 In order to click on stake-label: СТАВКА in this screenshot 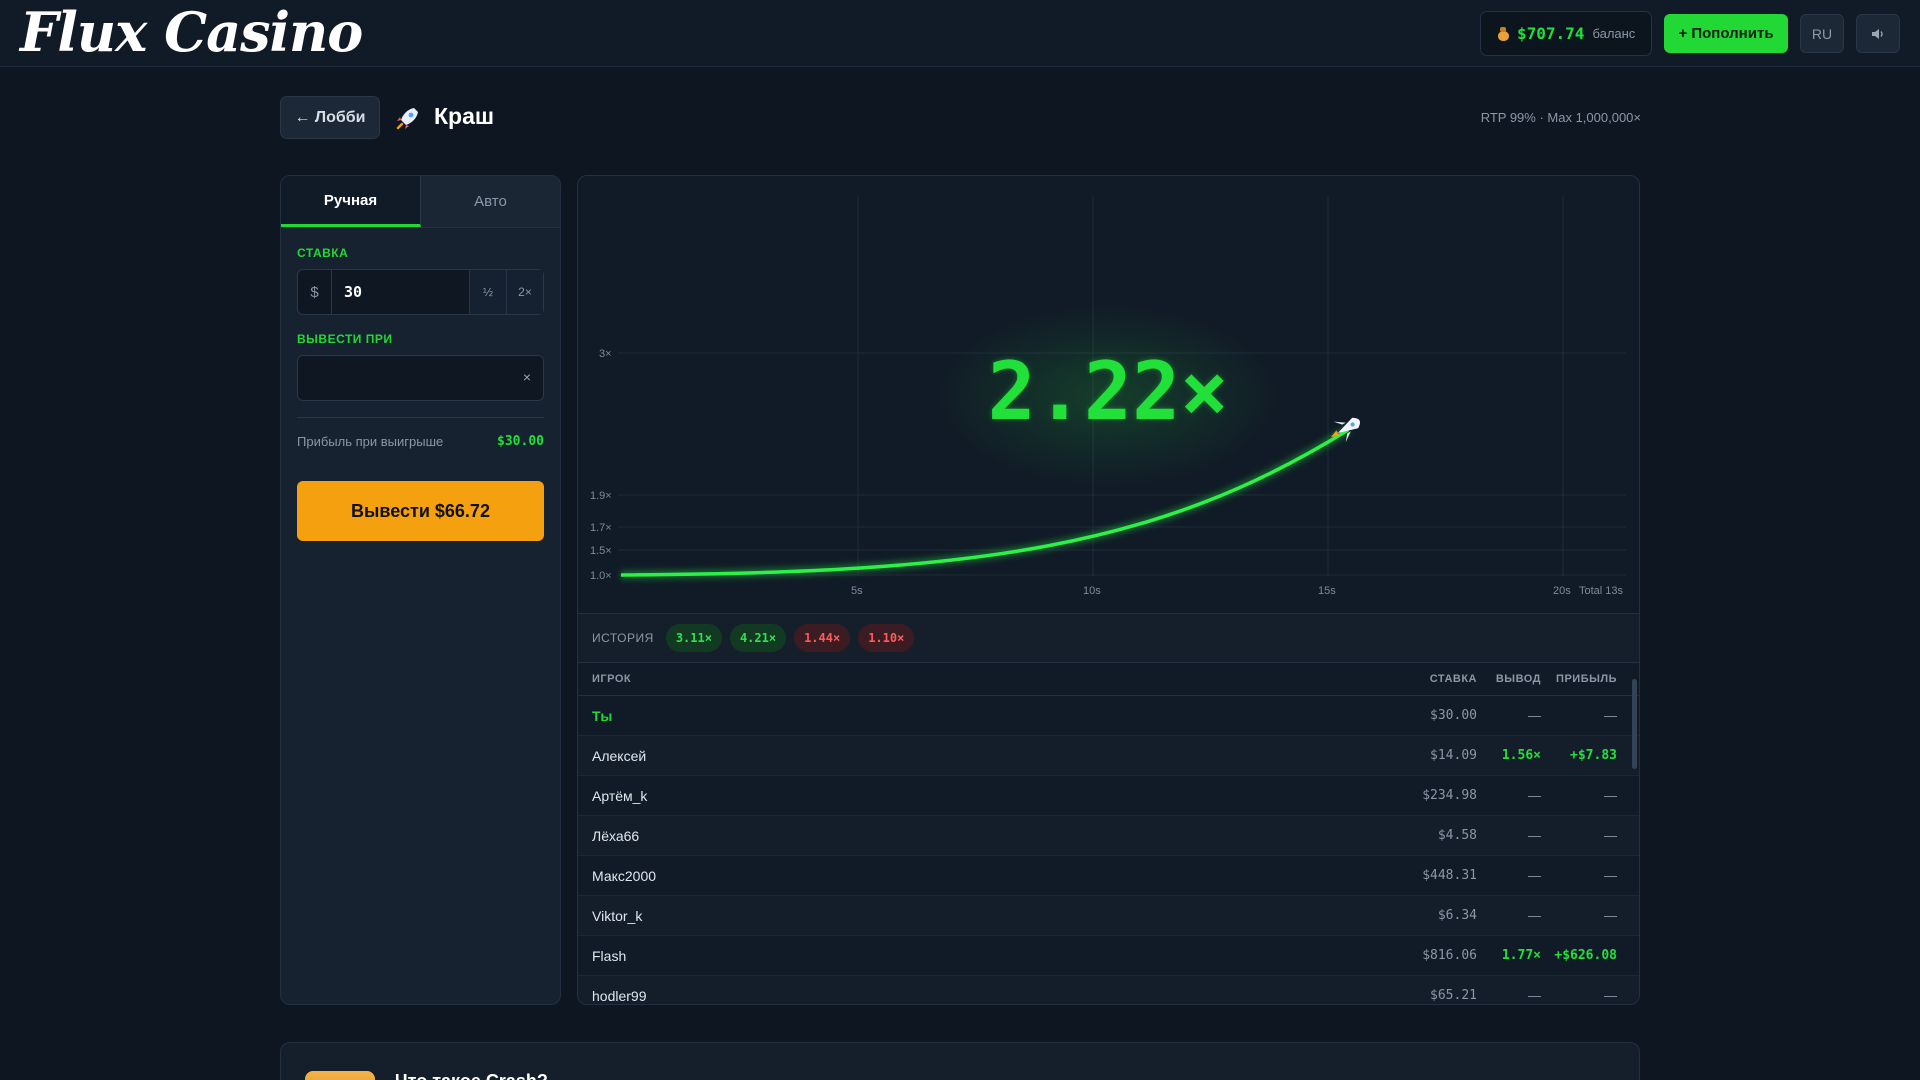, I will do `click(323, 253)`.